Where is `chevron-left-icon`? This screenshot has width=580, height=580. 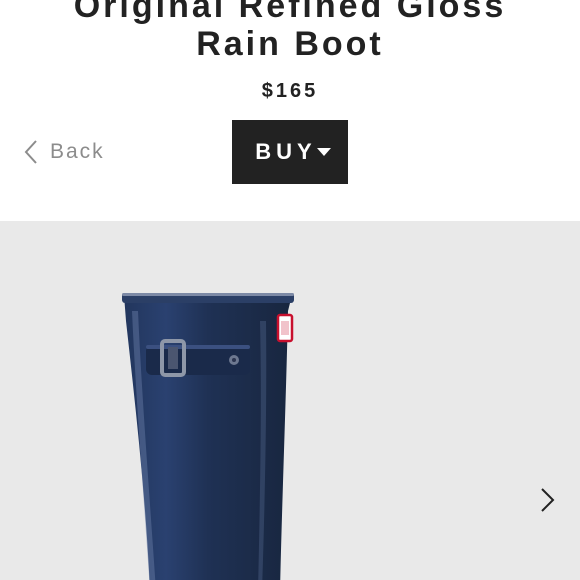 chevron-left-icon is located at coordinates (30, 152).